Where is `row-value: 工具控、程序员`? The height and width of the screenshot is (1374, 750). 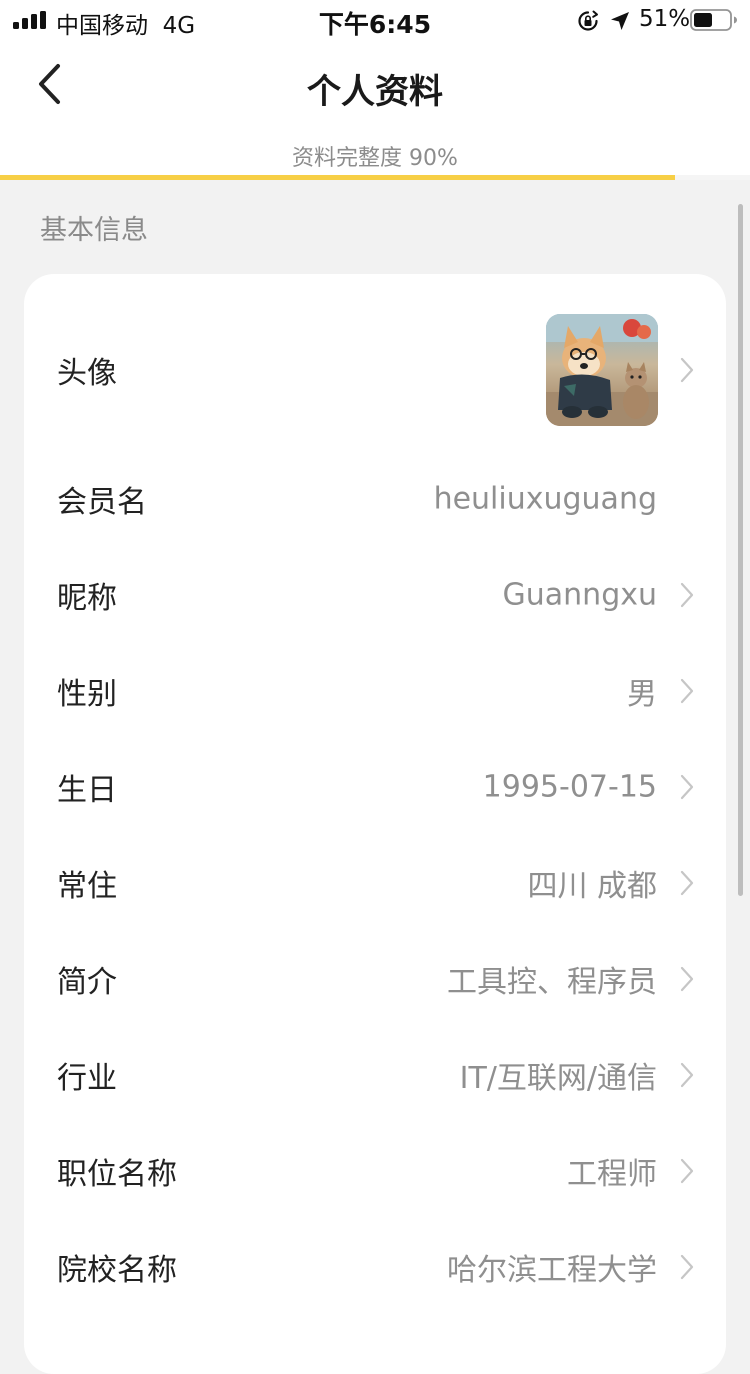
row-value: 工具控、程序员 is located at coordinates (552, 982).